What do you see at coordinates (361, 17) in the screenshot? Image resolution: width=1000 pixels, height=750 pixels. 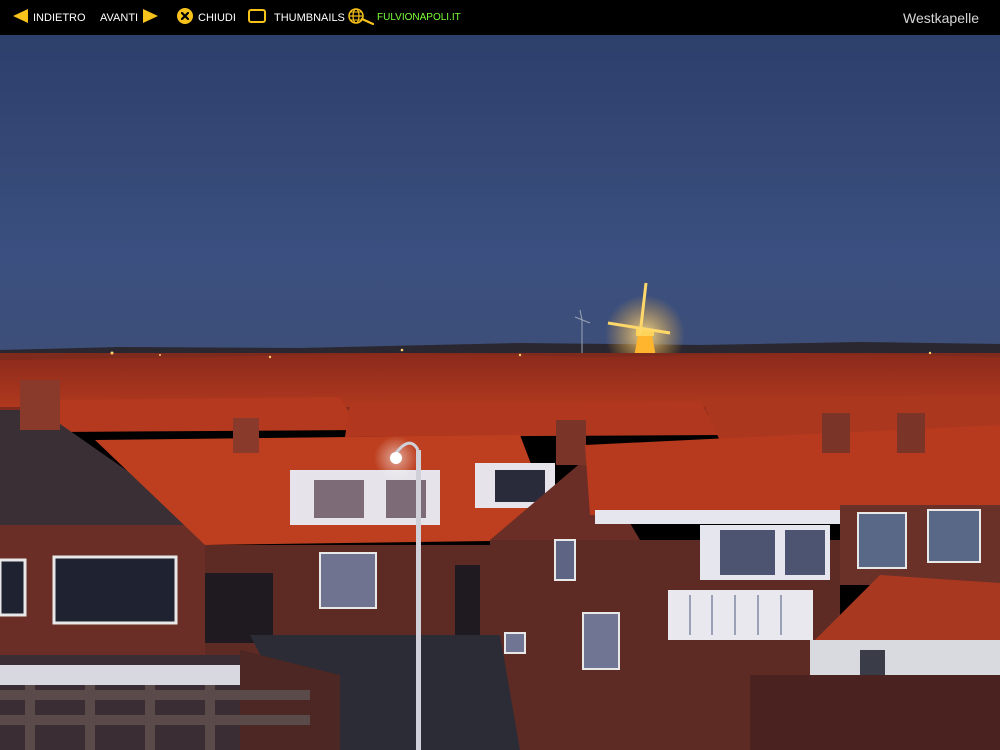 I see `globe-search-icon` at bounding box center [361, 17].